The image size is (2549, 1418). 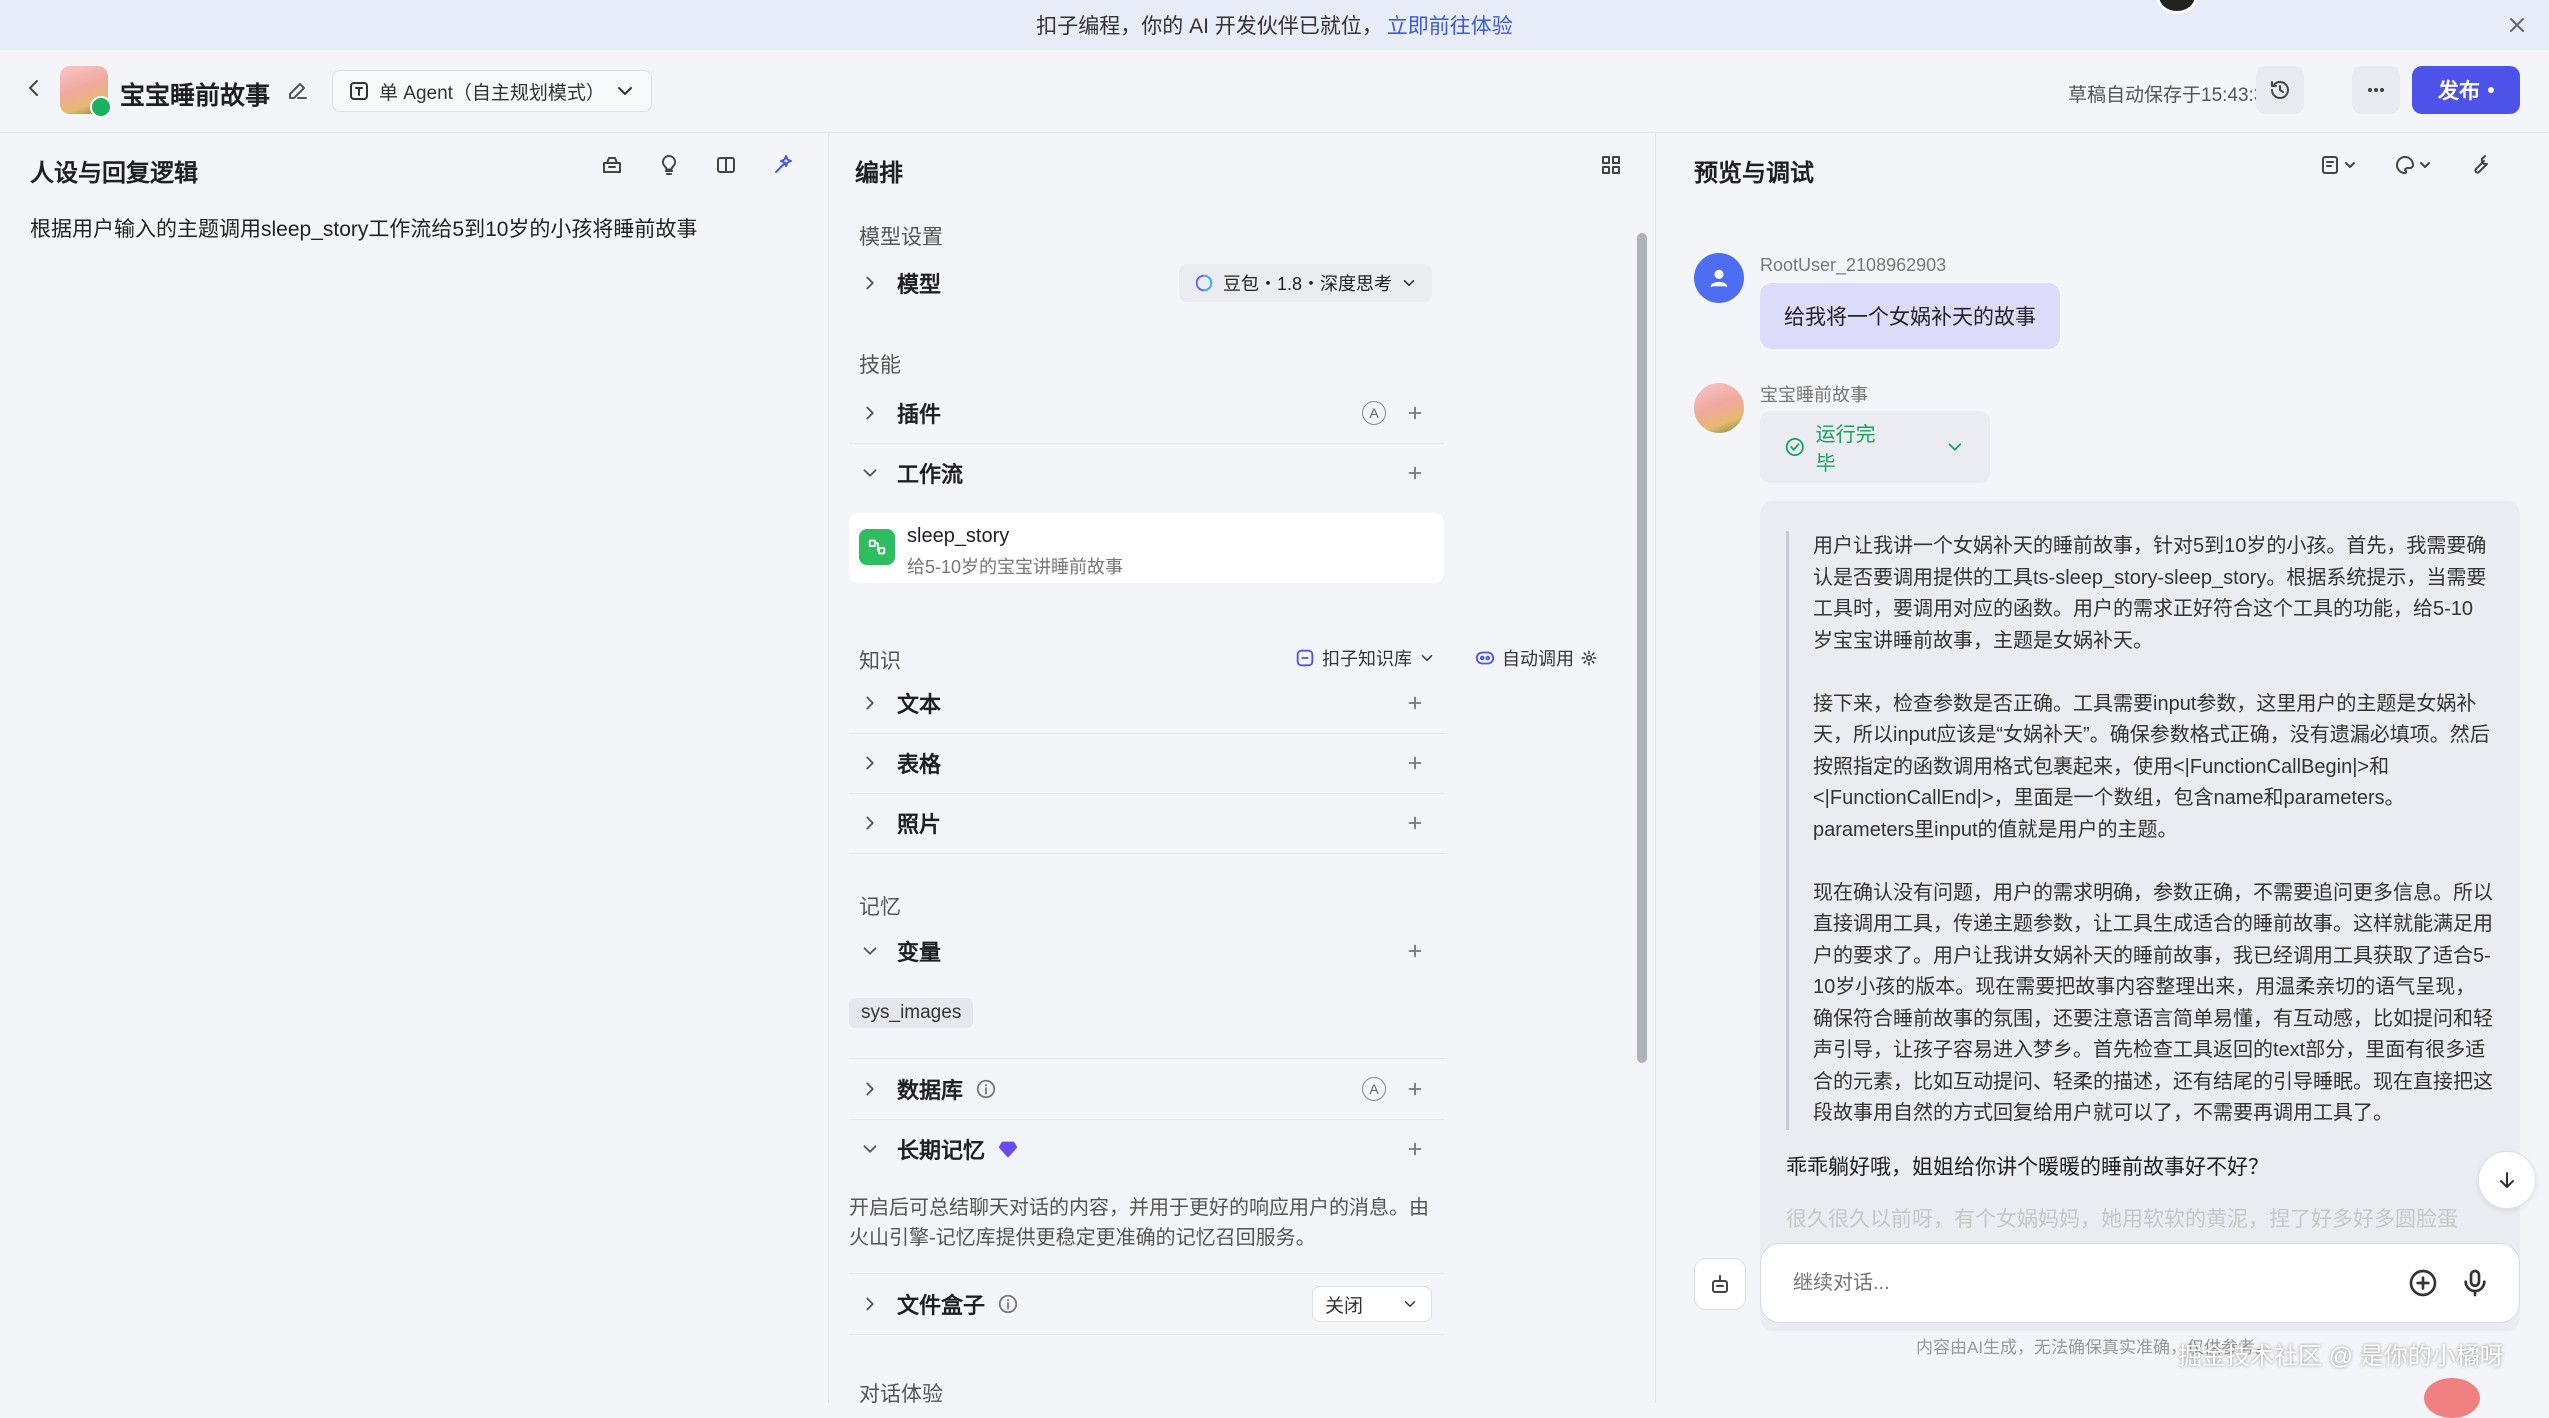 What do you see at coordinates (785, 167) in the screenshot?
I see `ai-optimize-icon` at bounding box center [785, 167].